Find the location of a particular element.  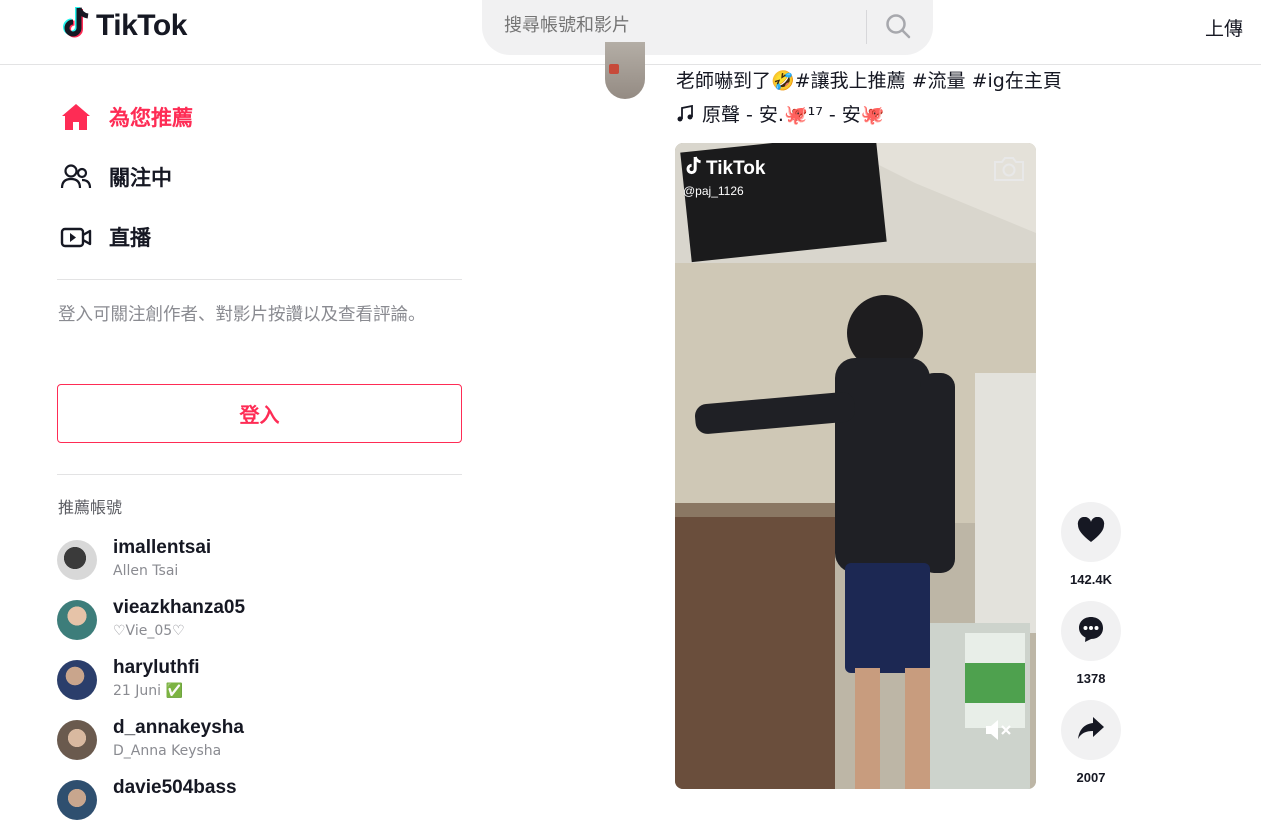

post-author-avatar is located at coordinates (625, 70).